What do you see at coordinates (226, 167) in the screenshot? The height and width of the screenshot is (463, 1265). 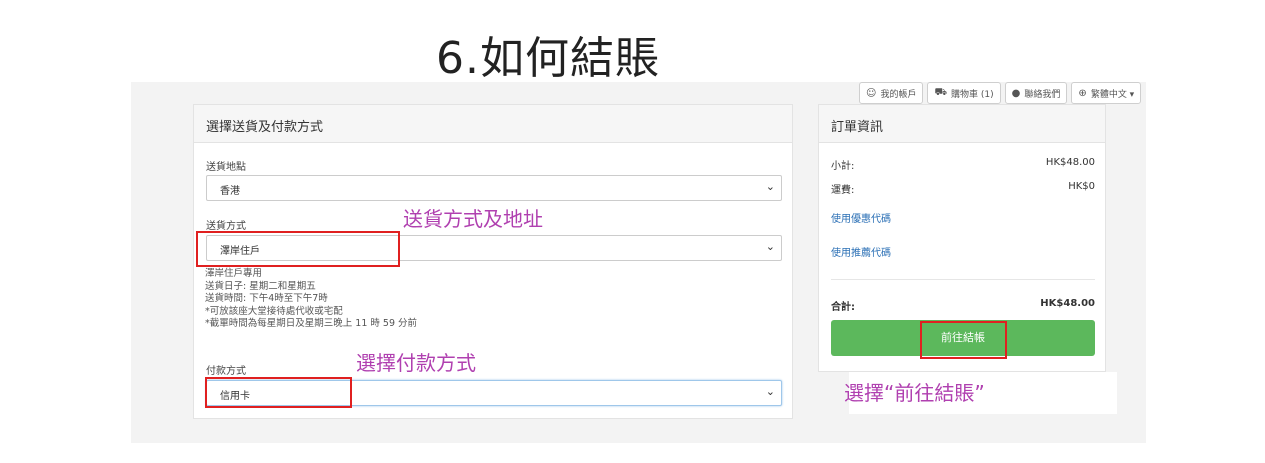 I see `location-label: 送貨地點` at bounding box center [226, 167].